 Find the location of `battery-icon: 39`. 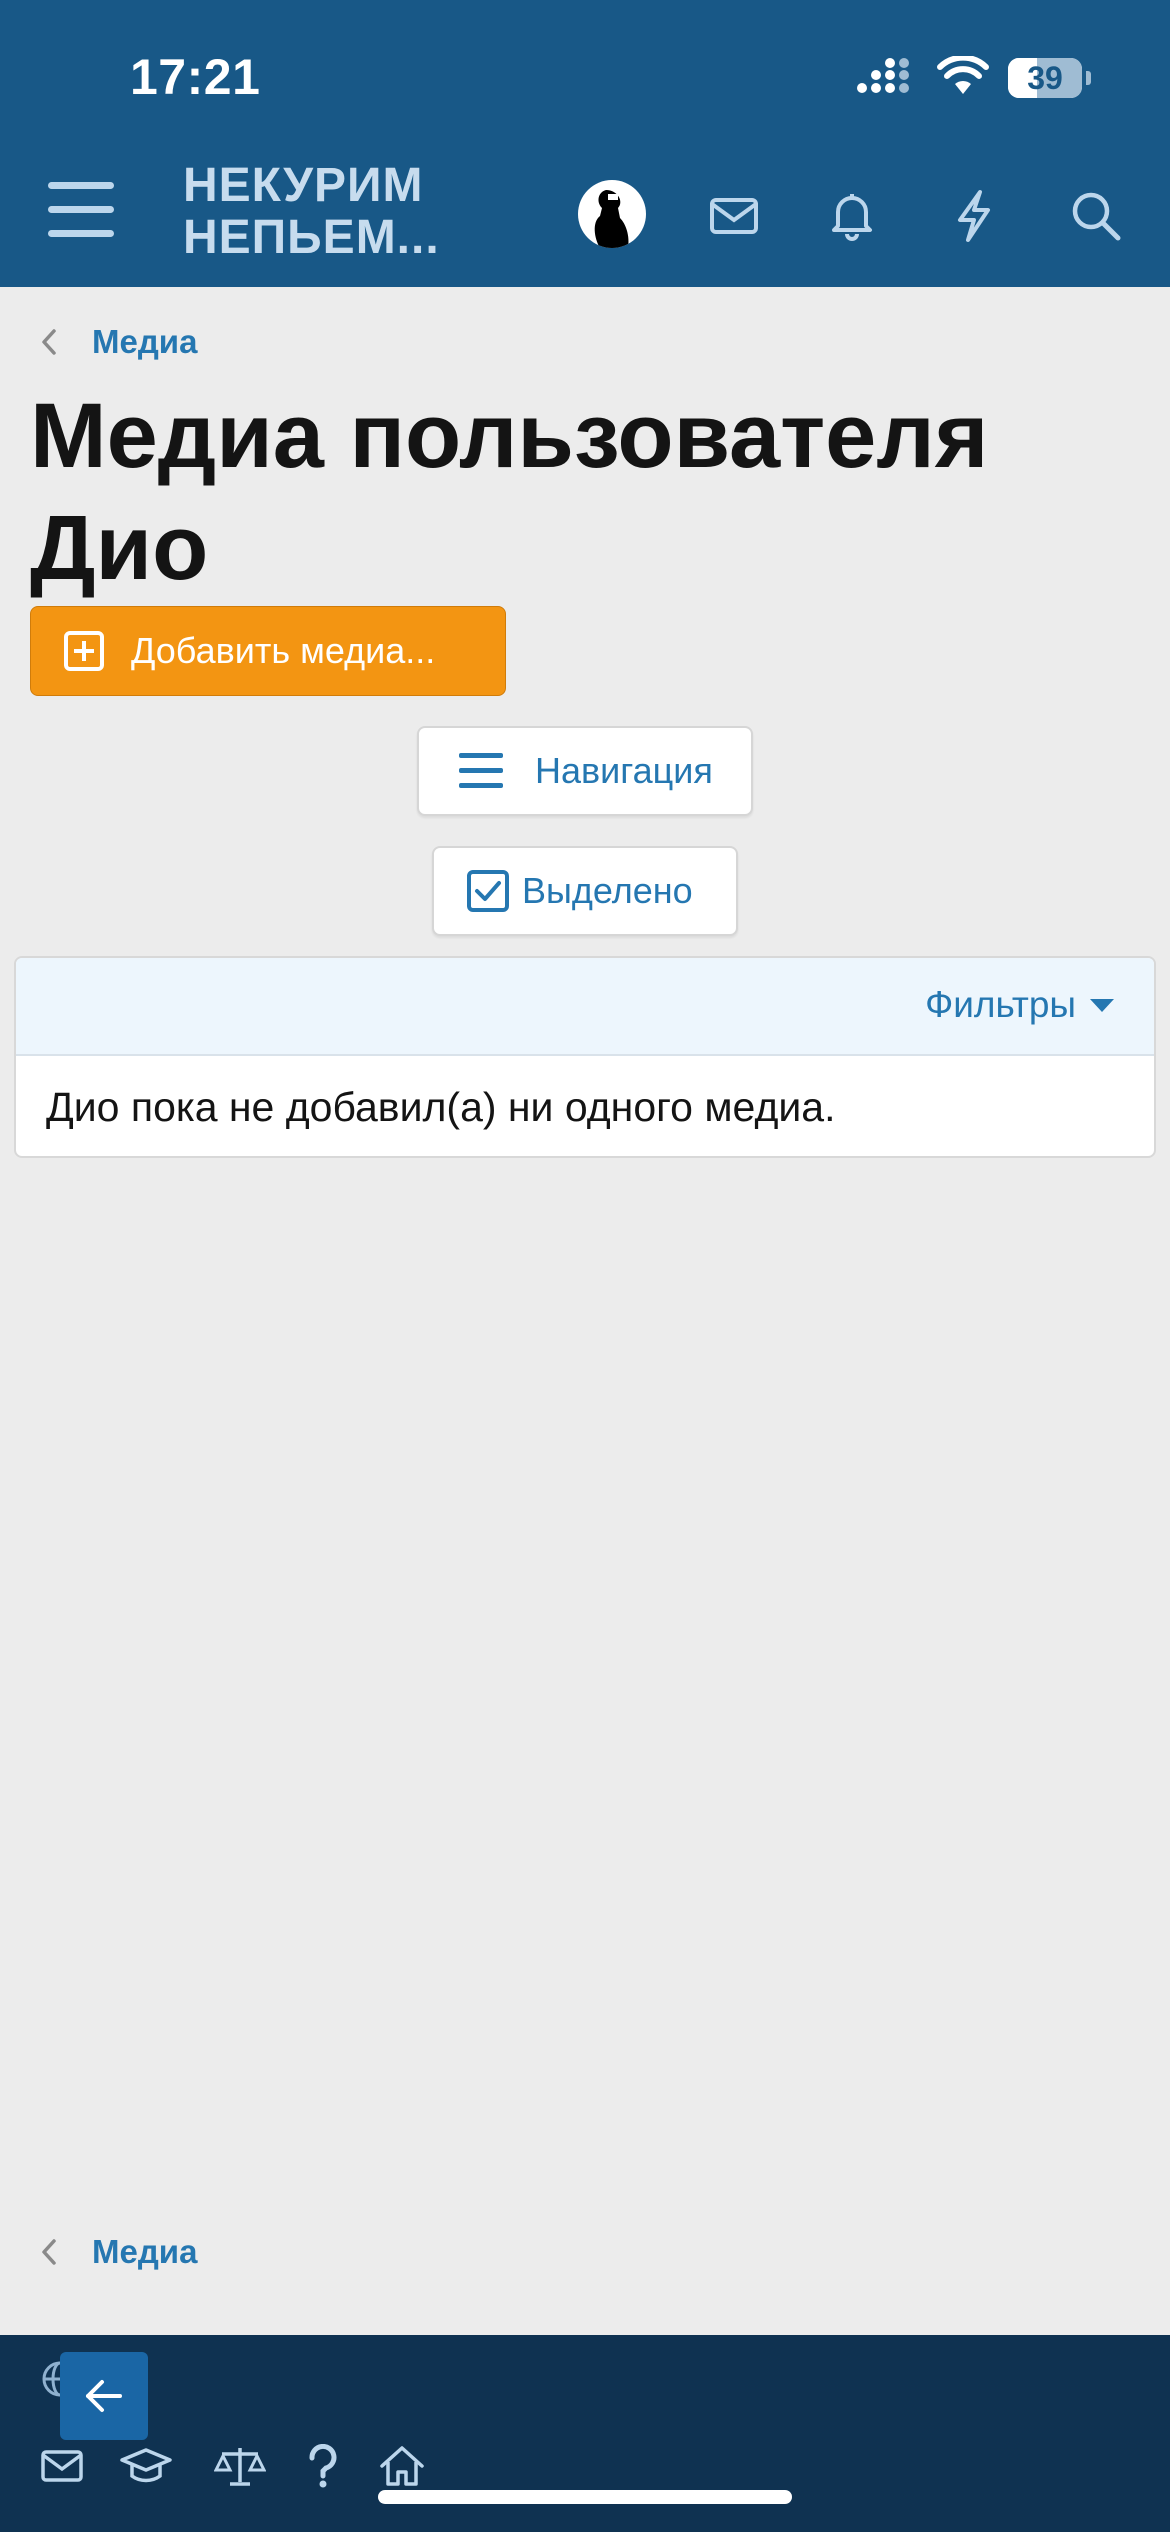

battery-icon: 39 is located at coordinates (1049, 78).